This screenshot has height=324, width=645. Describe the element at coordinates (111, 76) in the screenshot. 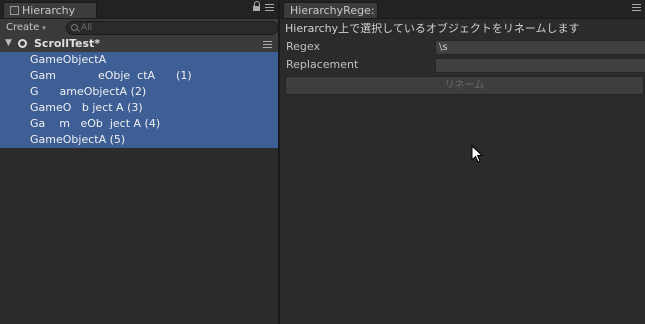

I see `hierarchy-item: Gam eObje ctA (1)` at that location.